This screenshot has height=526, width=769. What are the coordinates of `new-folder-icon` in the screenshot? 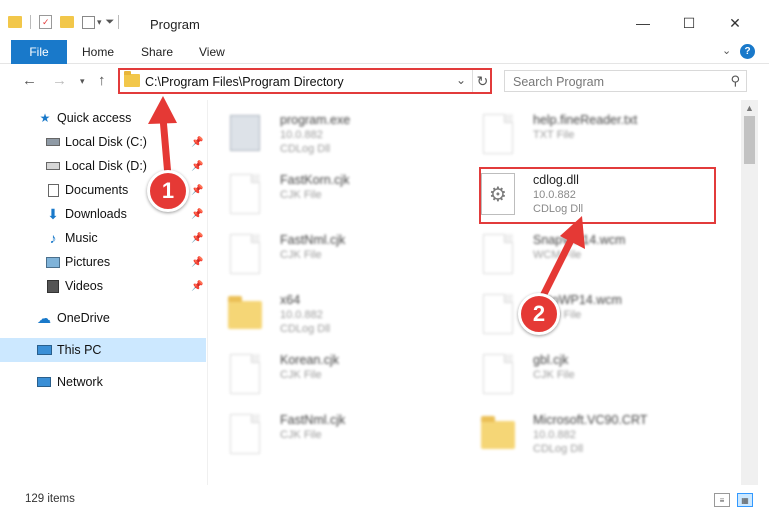 It's located at (67, 22).